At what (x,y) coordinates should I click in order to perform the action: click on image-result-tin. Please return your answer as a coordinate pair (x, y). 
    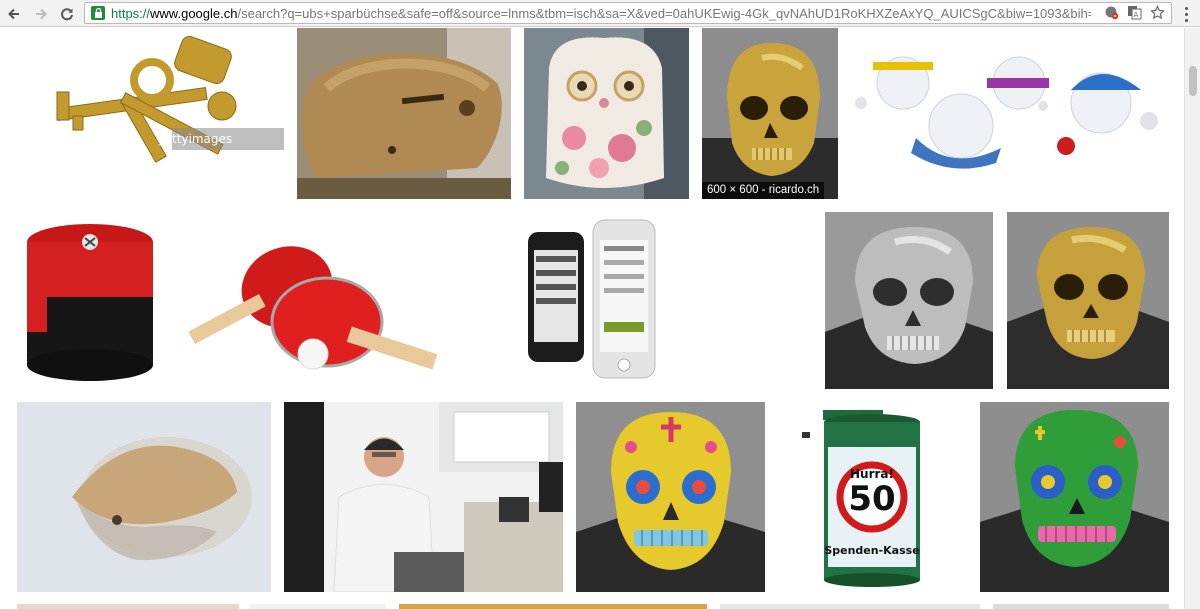
    Looking at the image, I should click on (90, 300).